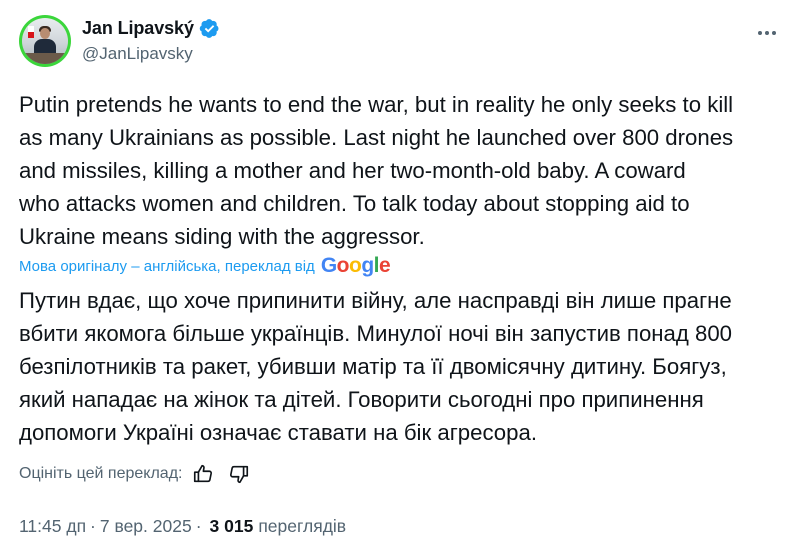  I want to click on google-logo: Google, so click(355, 266).